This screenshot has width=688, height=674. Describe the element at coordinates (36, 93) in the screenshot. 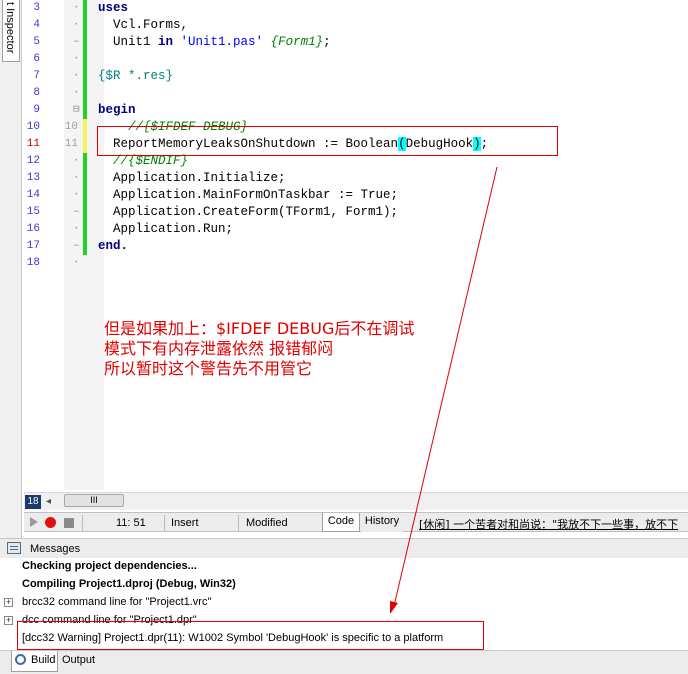

I see `line-number: 8` at that location.